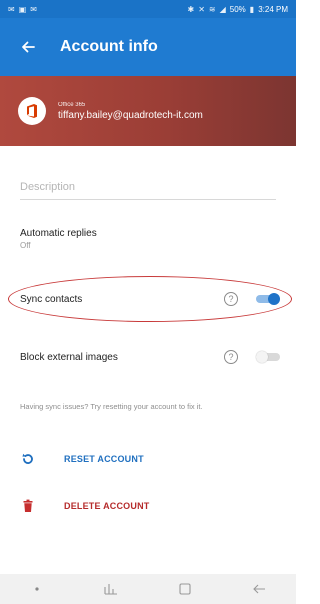 The image size is (320, 604). What do you see at coordinates (253, 357) in the screenshot?
I see `block-external-images-controls: ?` at bounding box center [253, 357].